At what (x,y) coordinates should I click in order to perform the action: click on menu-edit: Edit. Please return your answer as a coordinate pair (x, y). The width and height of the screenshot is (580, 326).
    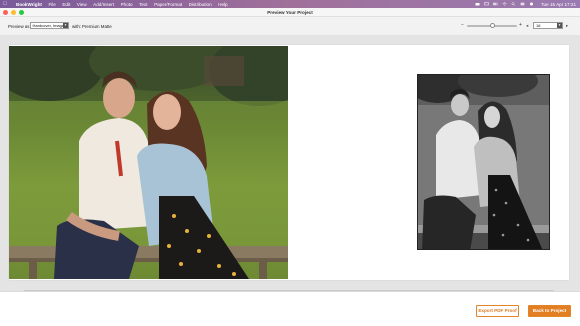
    Looking at the image, I should click on (66, 4).